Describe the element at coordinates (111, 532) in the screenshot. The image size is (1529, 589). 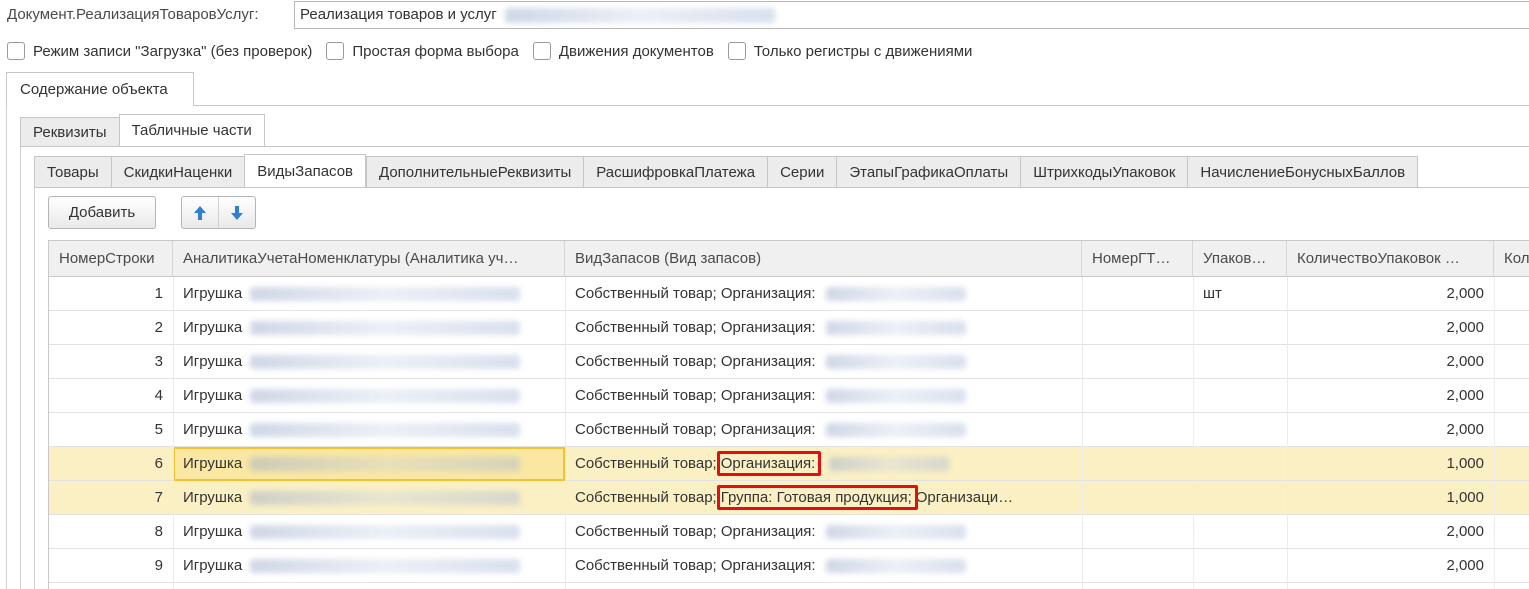
I see `cell-line-number: 8` at that location.